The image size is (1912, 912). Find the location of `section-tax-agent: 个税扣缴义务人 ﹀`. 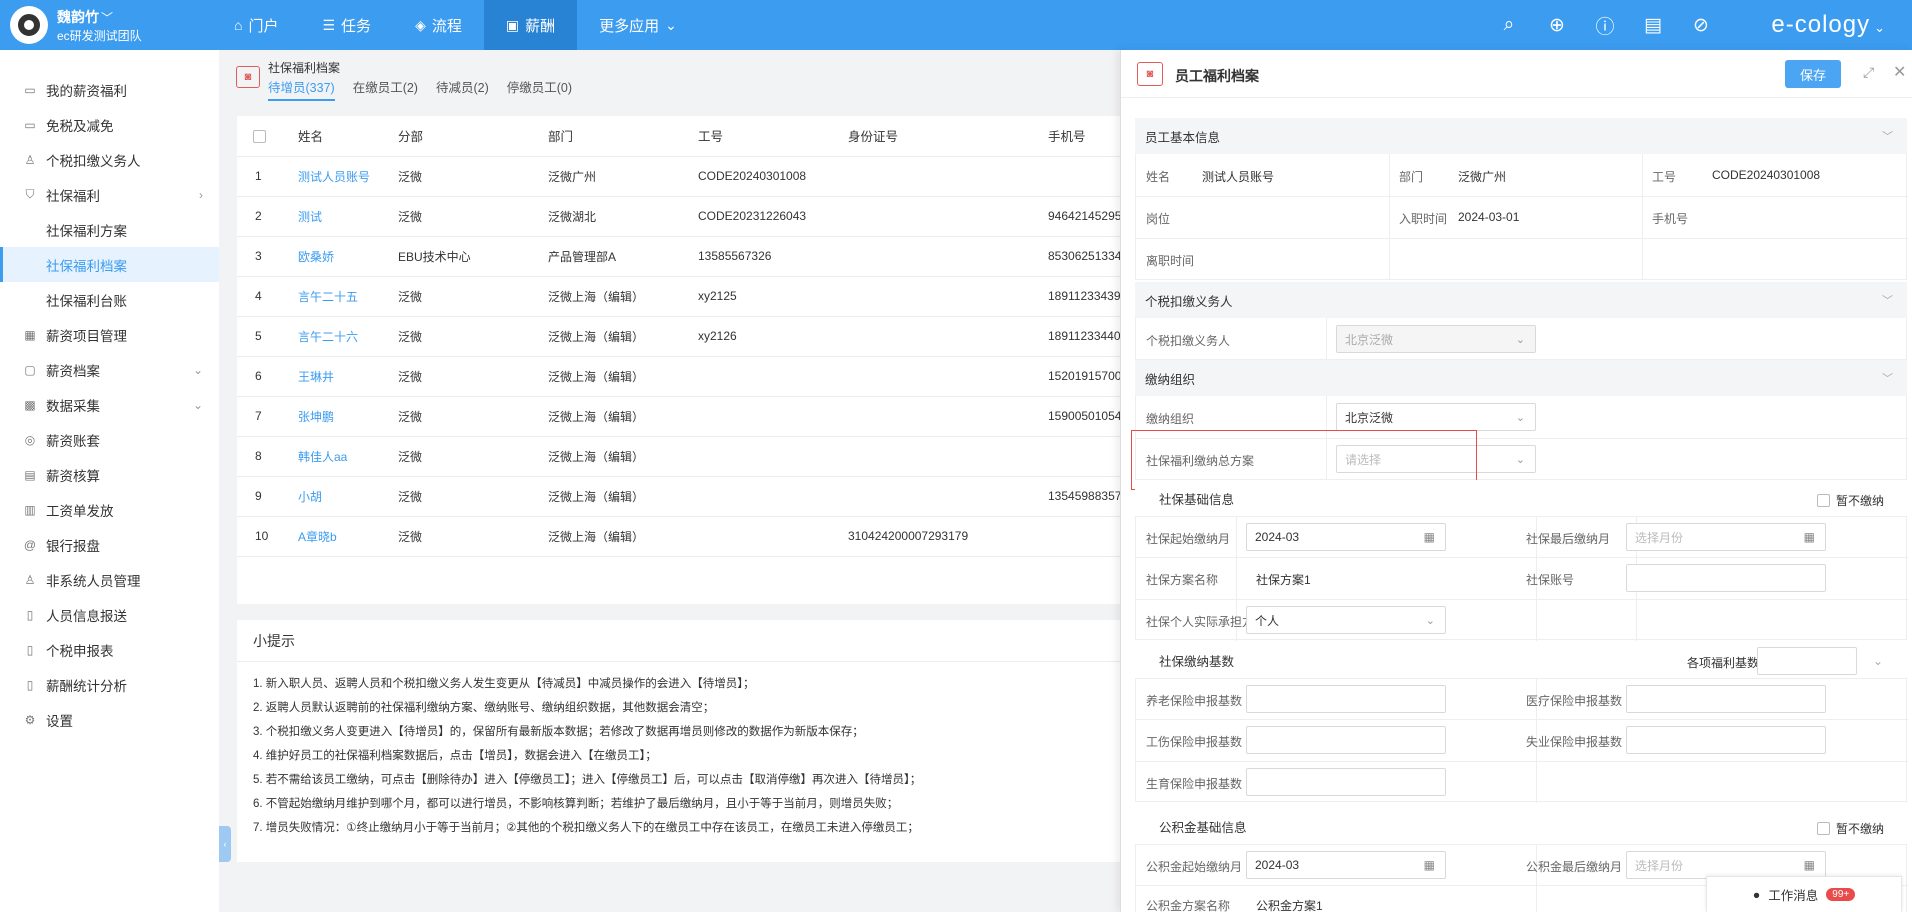

section-tax-agent: 个税扣缴义务人 ﹀ is located at coordinates (1521, 300).